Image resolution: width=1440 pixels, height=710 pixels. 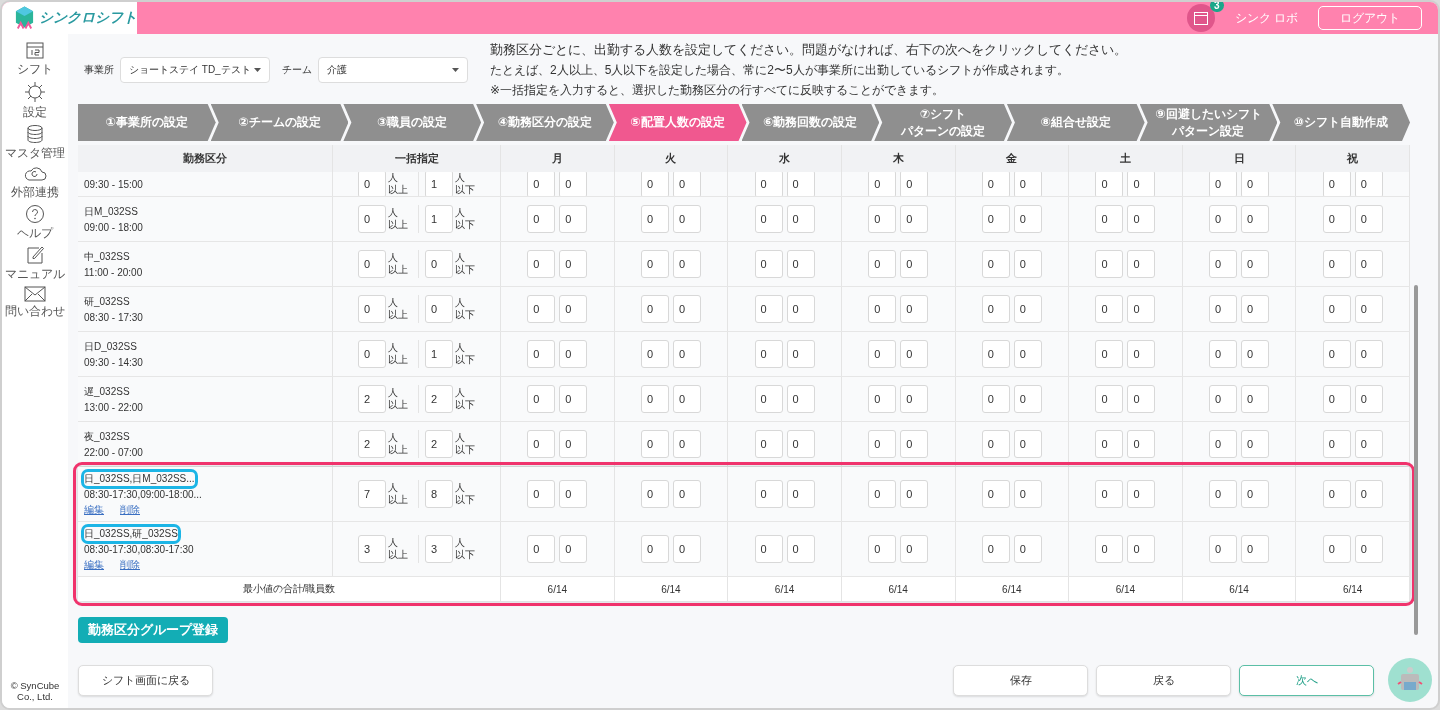 I want to click on minimum-input: 7, so click(x=372, y=494).